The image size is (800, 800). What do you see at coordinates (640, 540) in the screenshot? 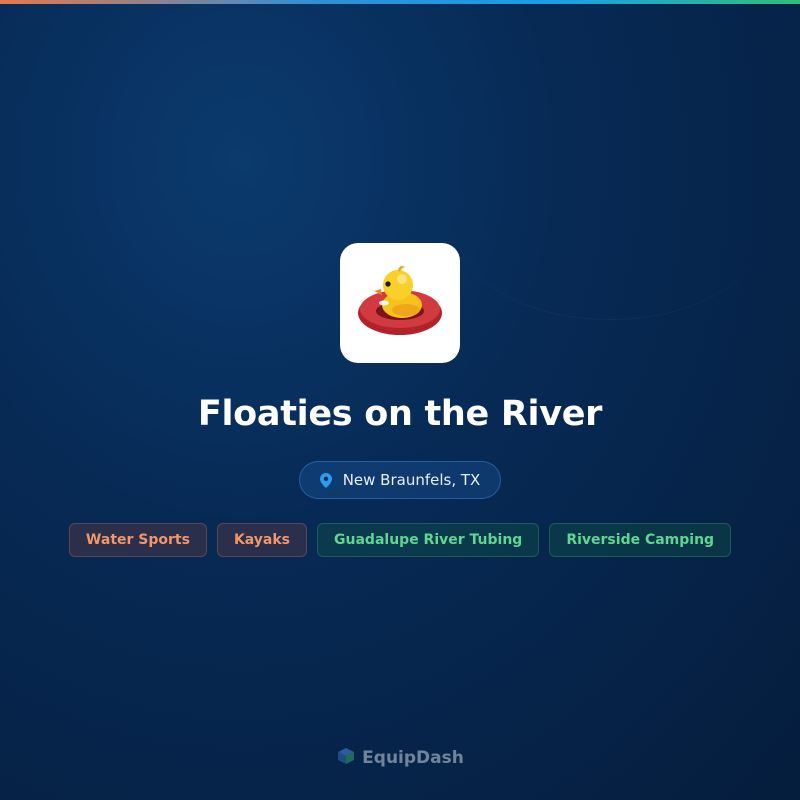
I see `tag-riverside-camping: Riverside Camping` at bounding box center [640, 540].